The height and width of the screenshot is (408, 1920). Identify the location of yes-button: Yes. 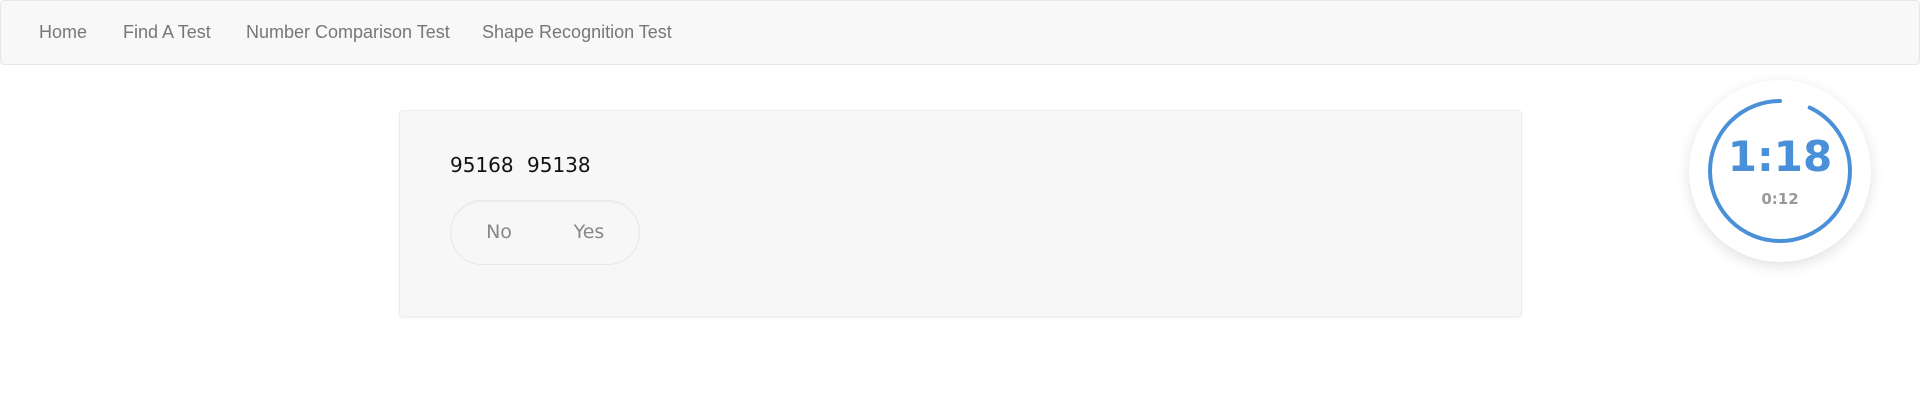
(589, 232).